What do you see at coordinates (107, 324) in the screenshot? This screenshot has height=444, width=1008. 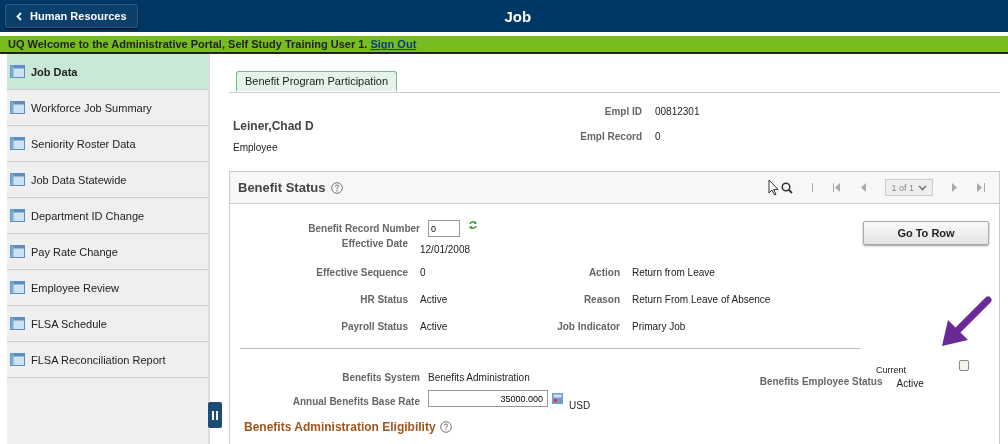 I see `sidebar-item: FLSA Schedule` at bounding box center [107, 324].